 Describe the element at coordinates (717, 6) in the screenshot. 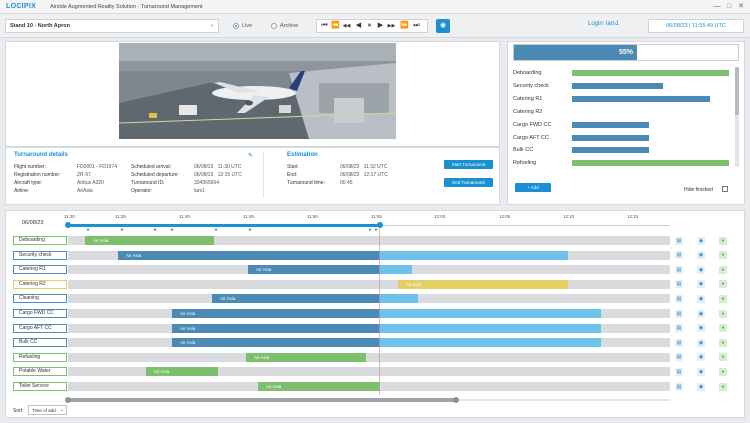

I see `minimize-icon: —` at that location.